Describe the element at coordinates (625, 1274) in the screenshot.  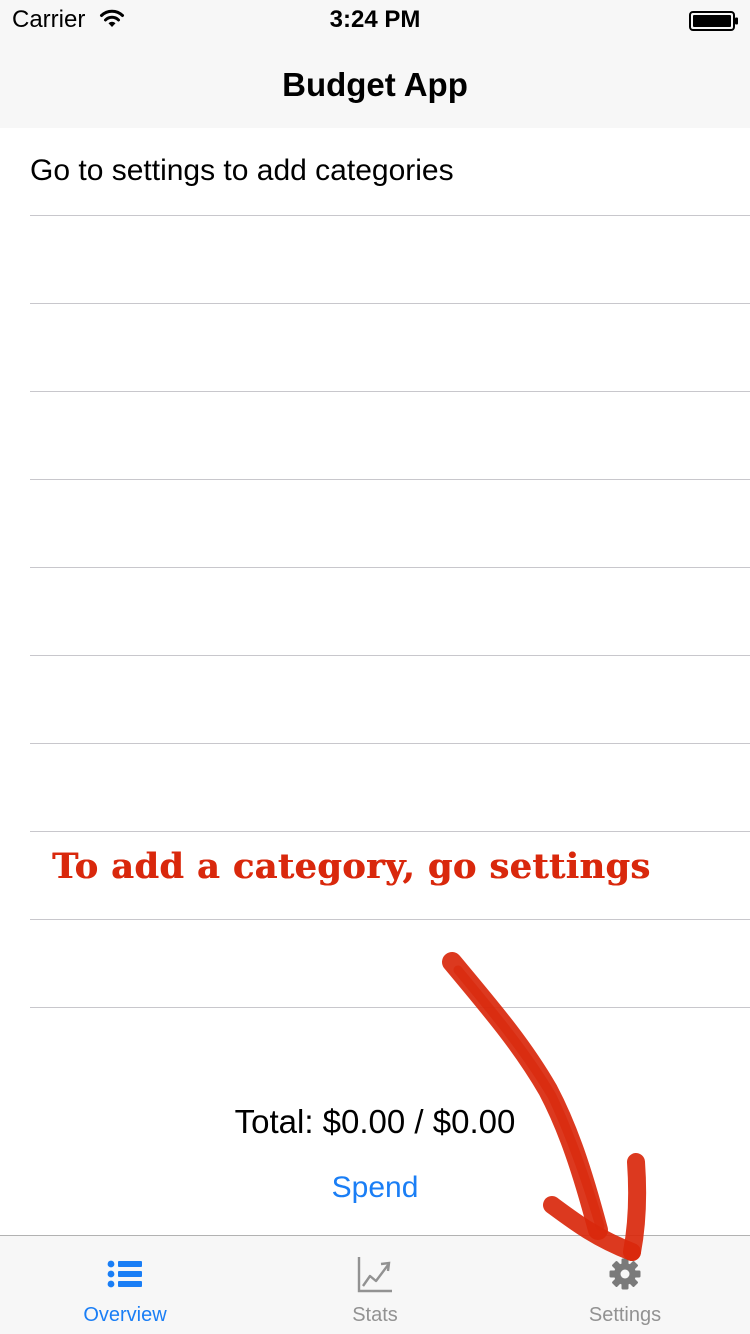
I see `gear-icon` at that location.